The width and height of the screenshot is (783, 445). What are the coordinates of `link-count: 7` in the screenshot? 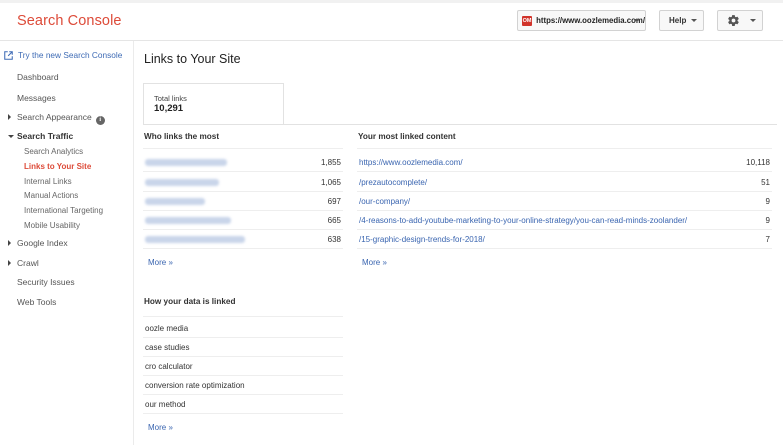 It's located at (767, 239).